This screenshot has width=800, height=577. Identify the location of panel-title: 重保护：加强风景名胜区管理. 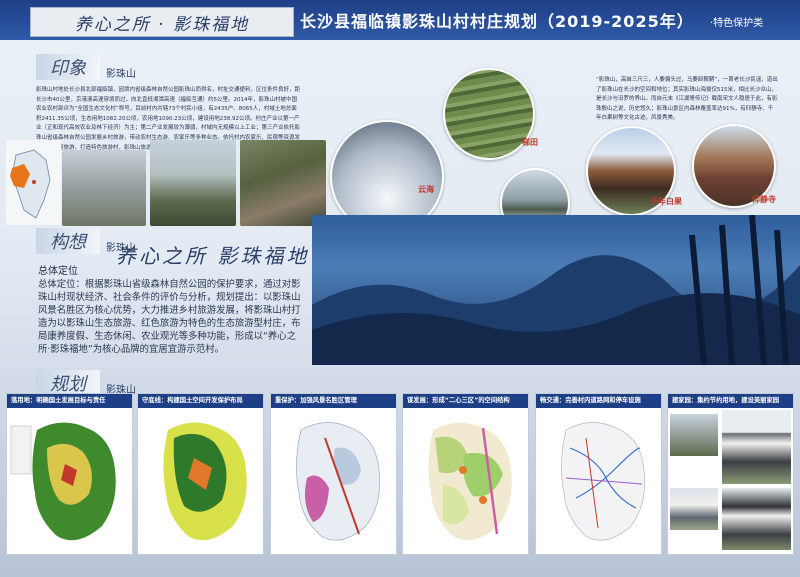
(333, 401).